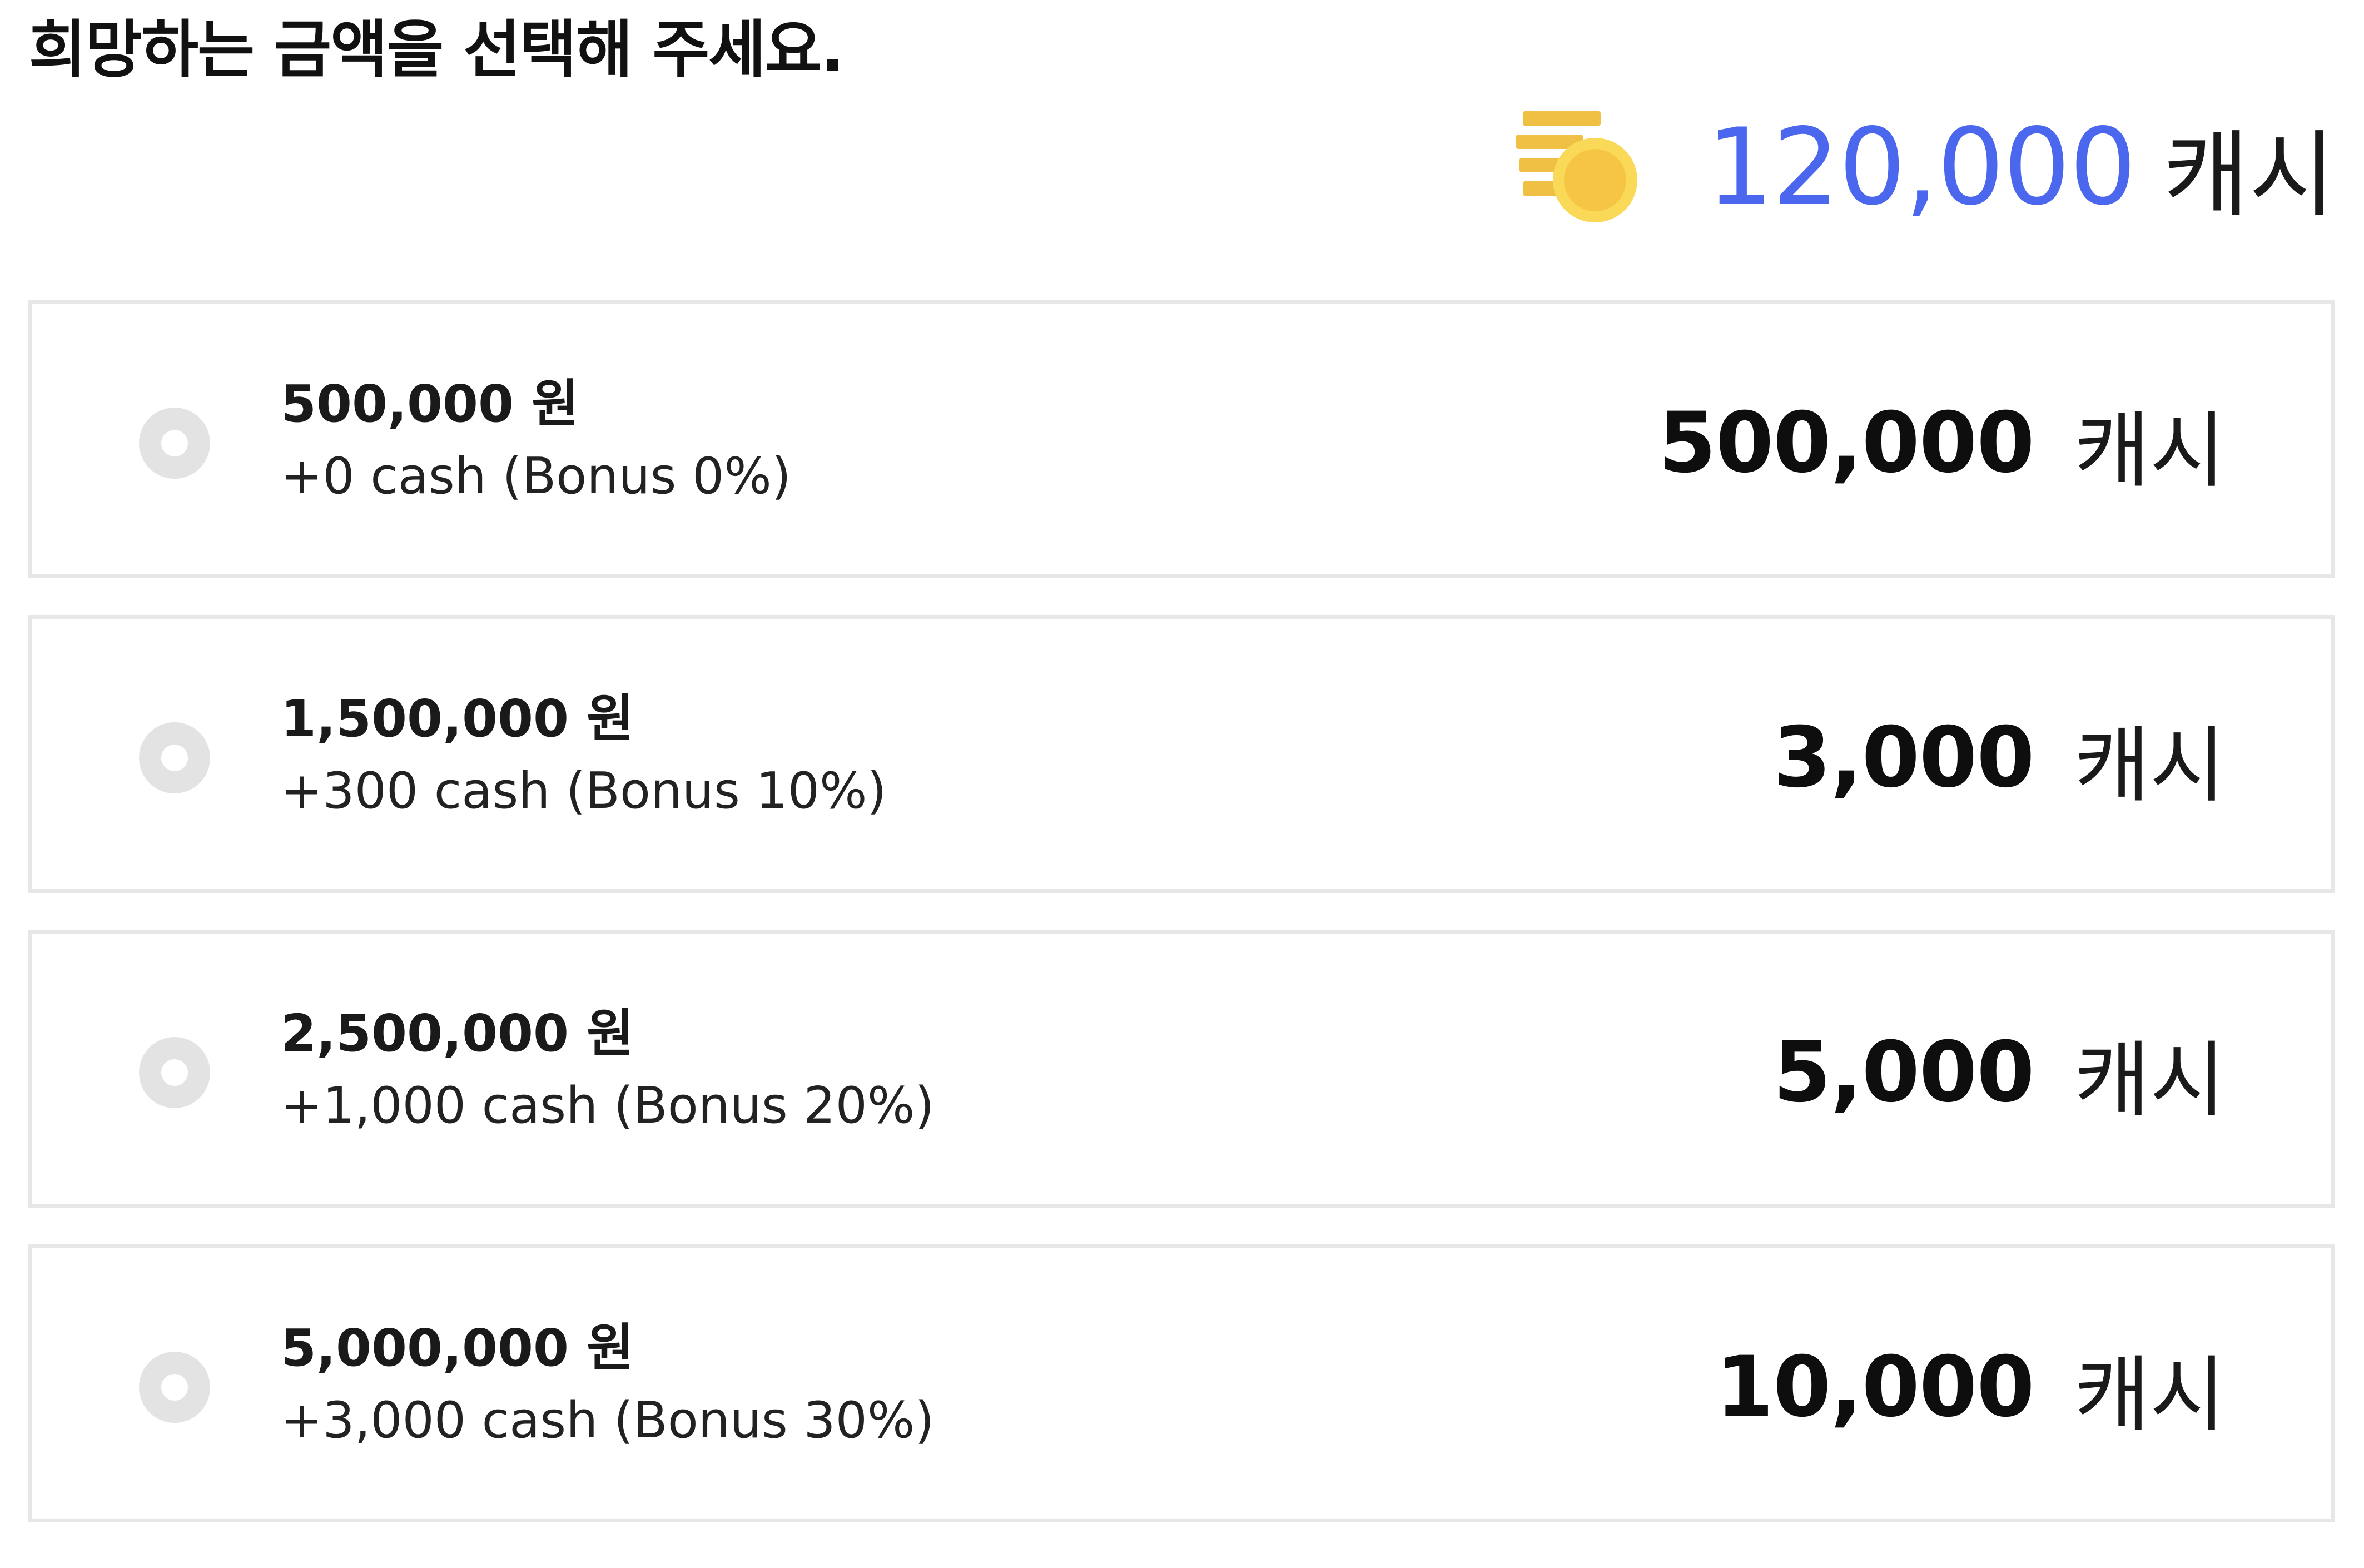 This screenshot has height=1568, width=2364. What do you see at coordinates (584, 791) in the screenshot?
I see `option-bonus: +300 cash (Bonus 10%)` at bounding box center [584, 791].